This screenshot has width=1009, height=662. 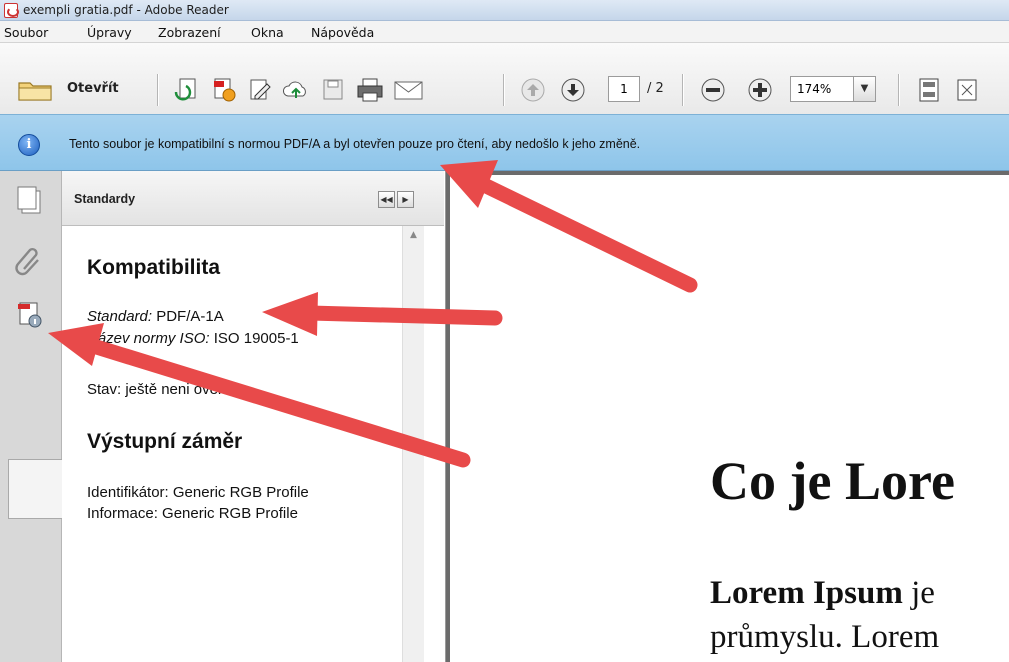 I want to click on status-text: Stav: ještě neni ověřen, so click(x=163, y=389).